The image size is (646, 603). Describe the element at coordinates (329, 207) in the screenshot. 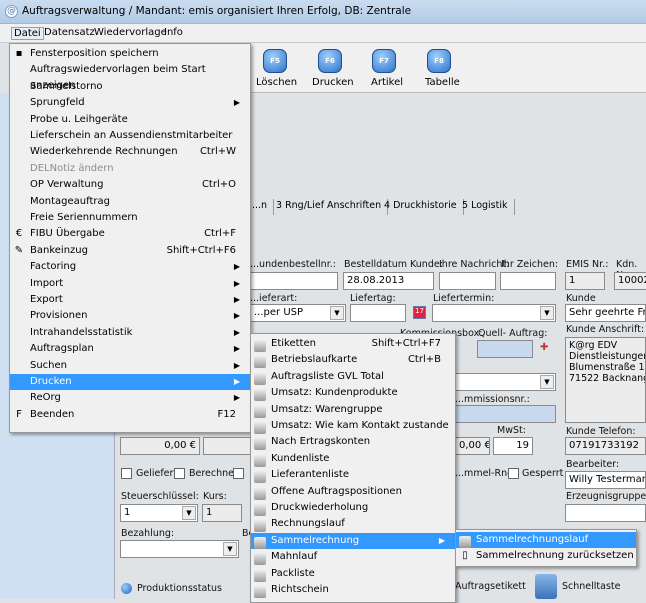

I see `tab-anschriften: 3 Rng/Lief Anschriften` at that location.